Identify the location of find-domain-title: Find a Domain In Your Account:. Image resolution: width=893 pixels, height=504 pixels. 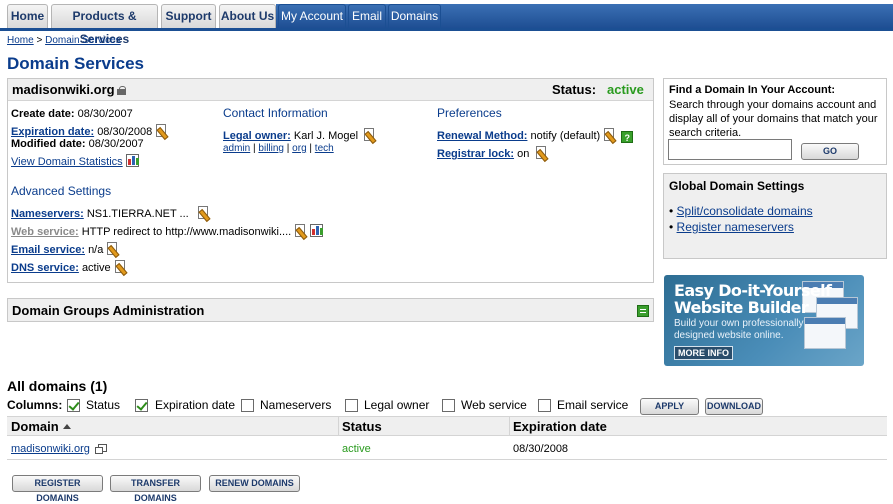
(752, 90).